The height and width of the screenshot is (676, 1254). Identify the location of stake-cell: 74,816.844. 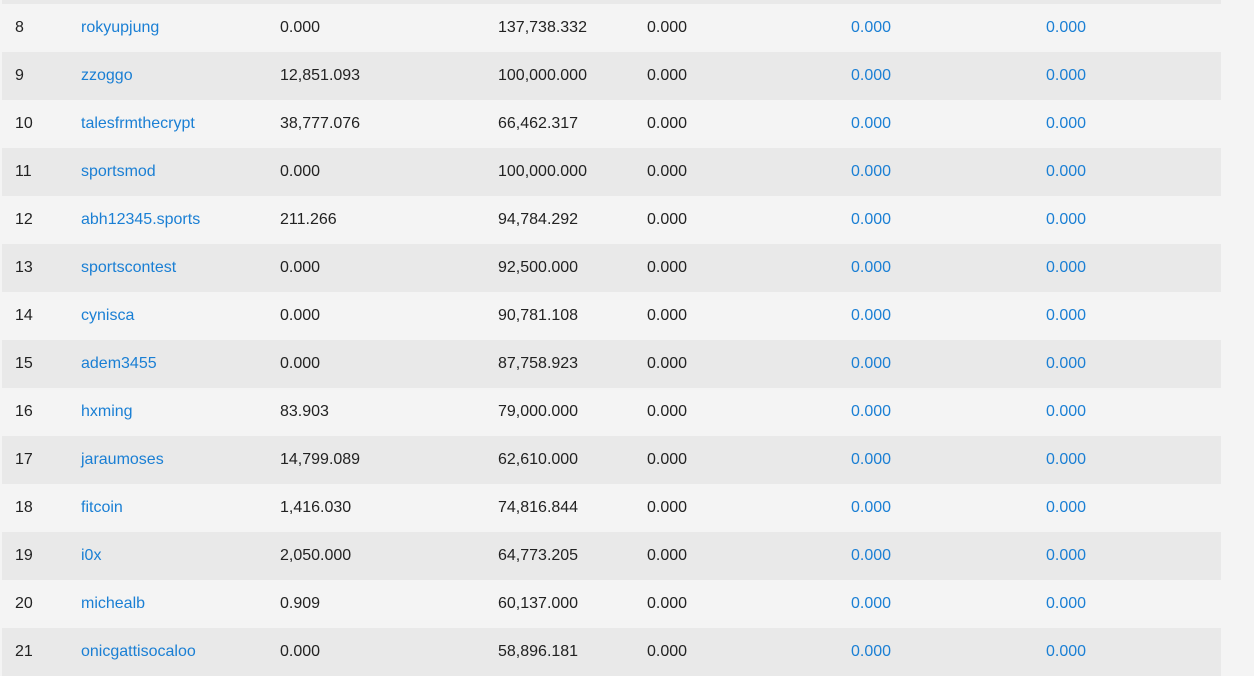
(538, 507).